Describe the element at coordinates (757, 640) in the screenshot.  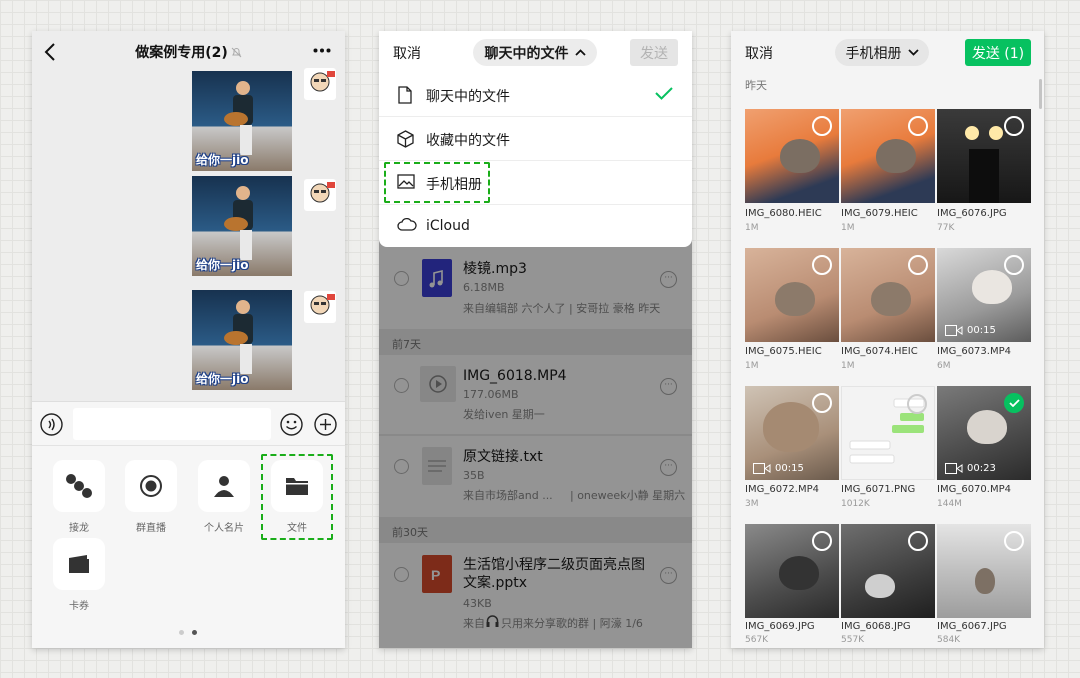
I see `photo-size: 567K` at that location.